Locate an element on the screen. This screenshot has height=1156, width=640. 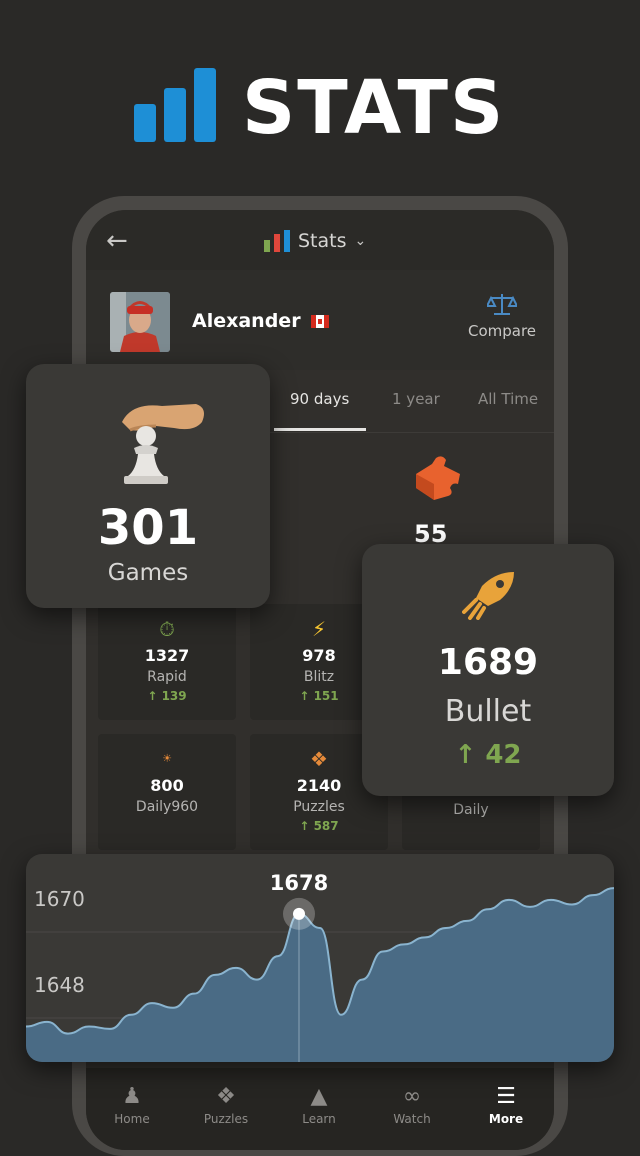
arrow-up-icon: ↑ is located at coordinates (465, 755).